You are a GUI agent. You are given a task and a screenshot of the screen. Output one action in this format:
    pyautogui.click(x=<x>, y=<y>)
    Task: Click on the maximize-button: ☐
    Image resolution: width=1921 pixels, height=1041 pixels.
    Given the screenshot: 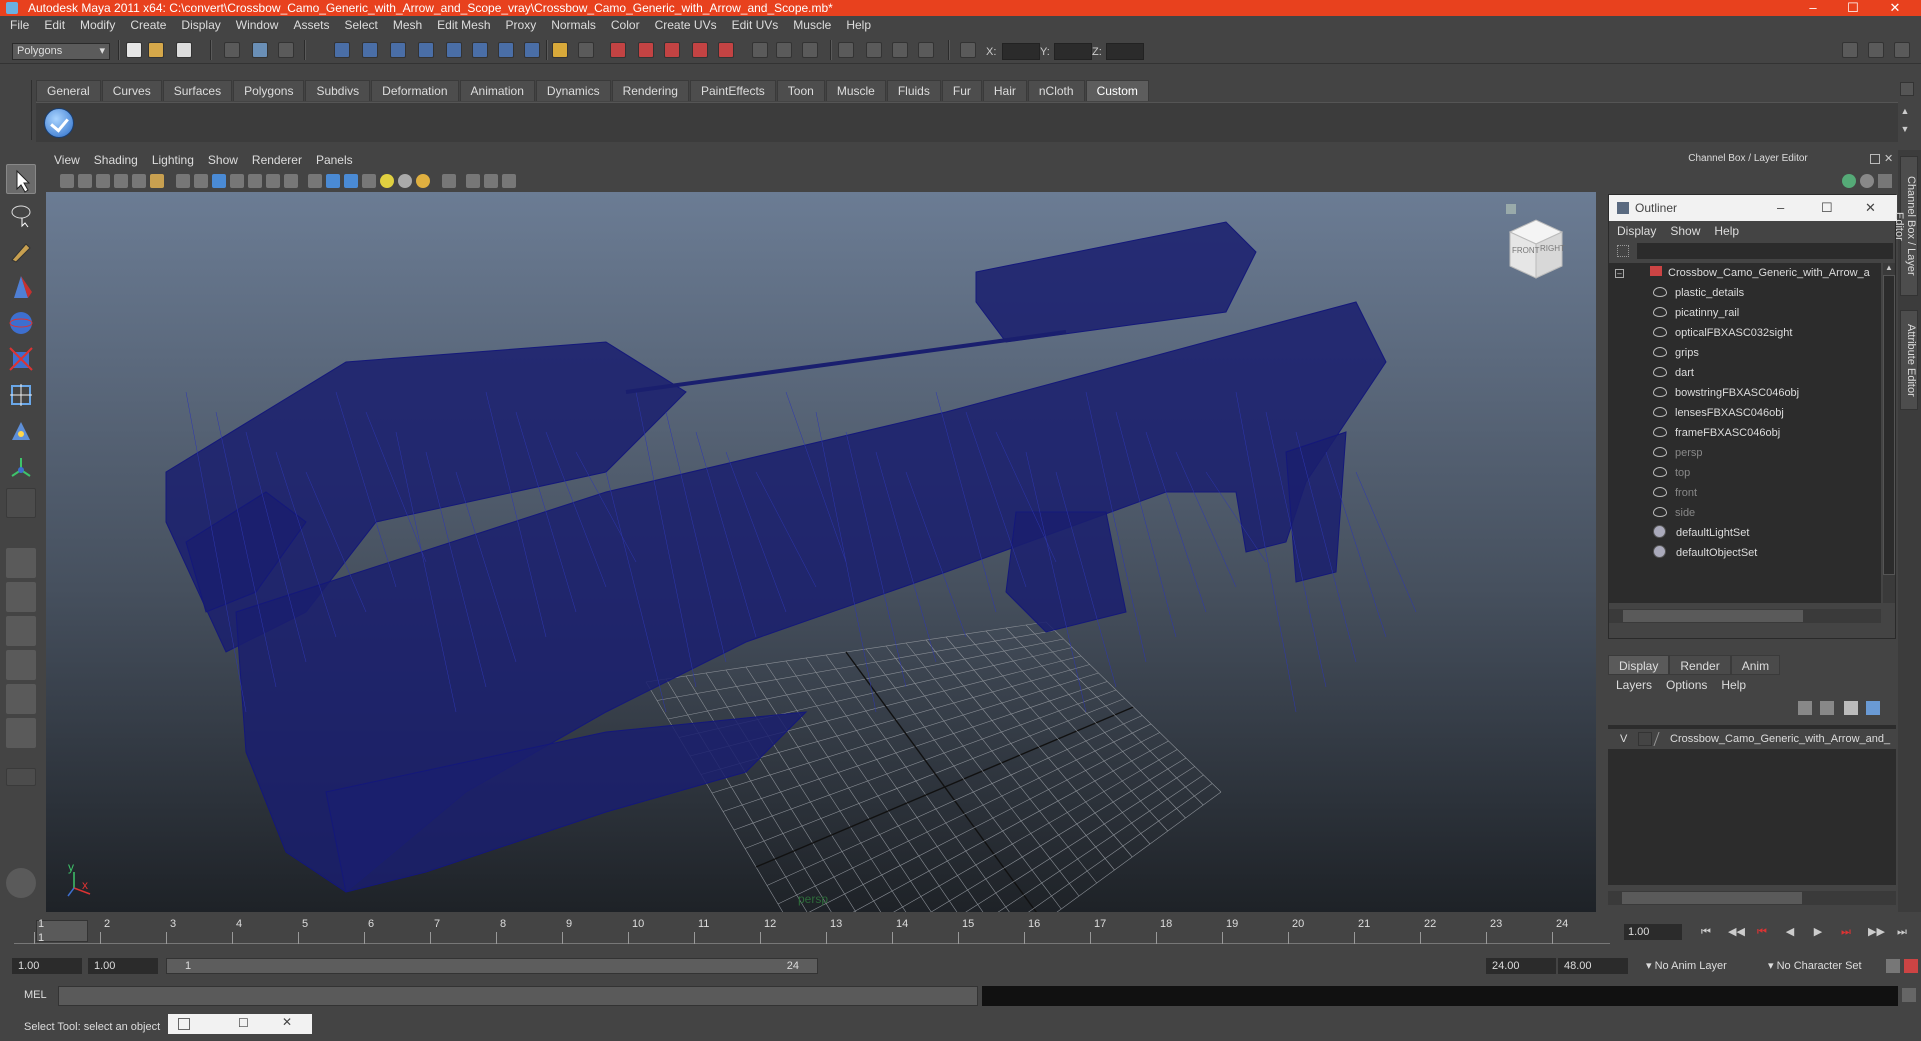 What is the action you would take?
    pyautogui.click(x=1853, y=8)
    